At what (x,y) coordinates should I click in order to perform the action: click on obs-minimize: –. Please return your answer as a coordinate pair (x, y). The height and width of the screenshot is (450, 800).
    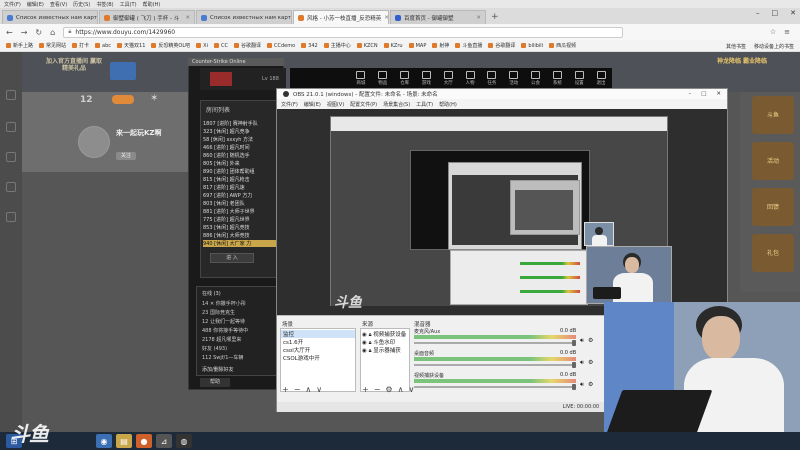
    Looking at the image, I should click on (689, 94).